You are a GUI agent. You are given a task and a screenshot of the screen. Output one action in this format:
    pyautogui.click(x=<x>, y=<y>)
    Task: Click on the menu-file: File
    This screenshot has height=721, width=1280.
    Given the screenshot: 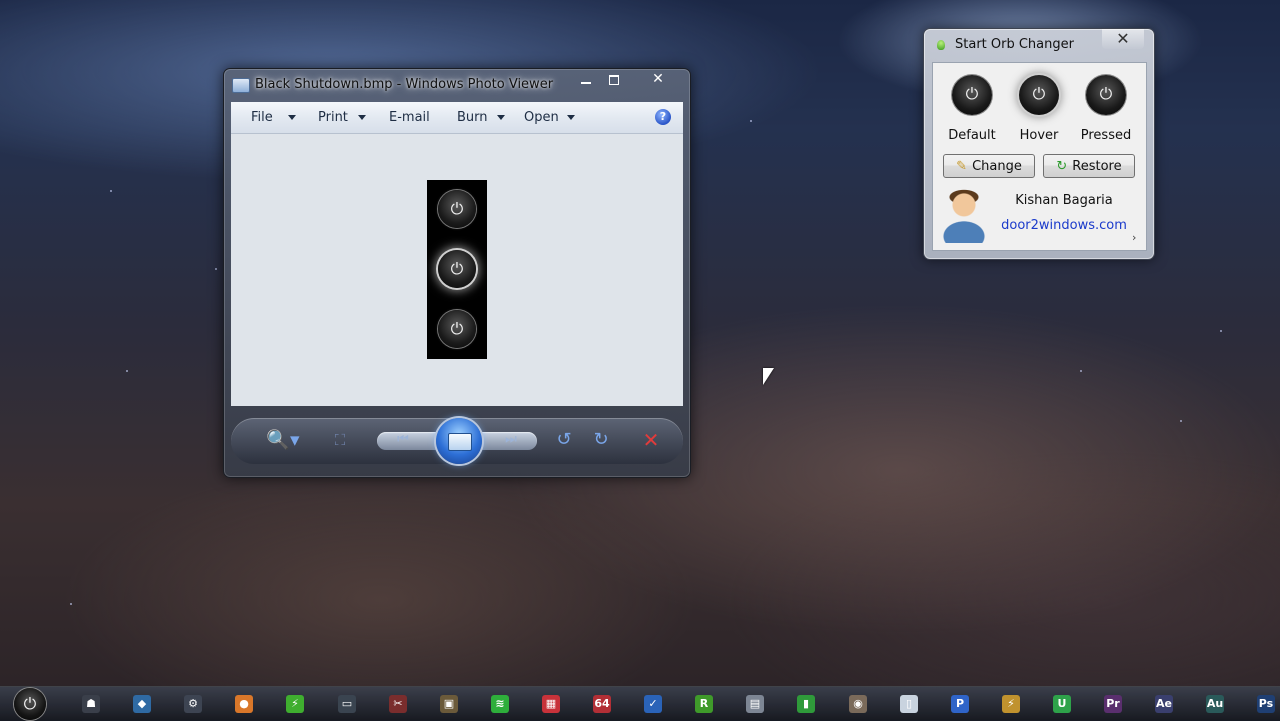 What is the action you would take?
    pyautogui.click(x=262, y=117)
    